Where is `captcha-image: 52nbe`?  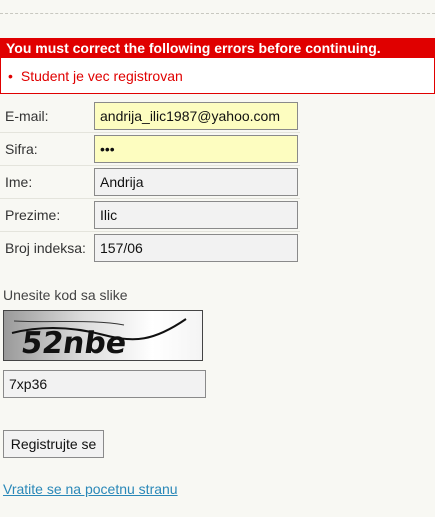 captcha-image: 52nbe is located at coordinates (103, 335).